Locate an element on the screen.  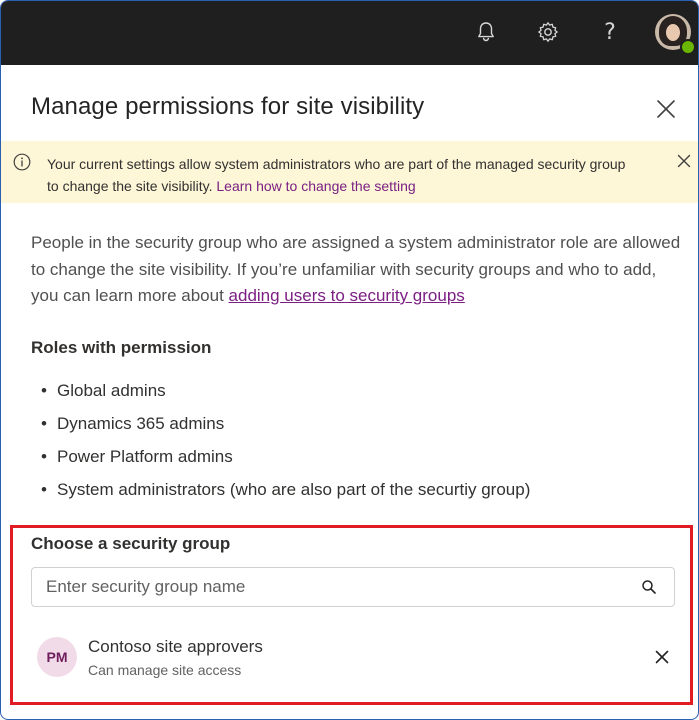
banner-link: Learn how to change the setting is located at coordinates (315, 186).